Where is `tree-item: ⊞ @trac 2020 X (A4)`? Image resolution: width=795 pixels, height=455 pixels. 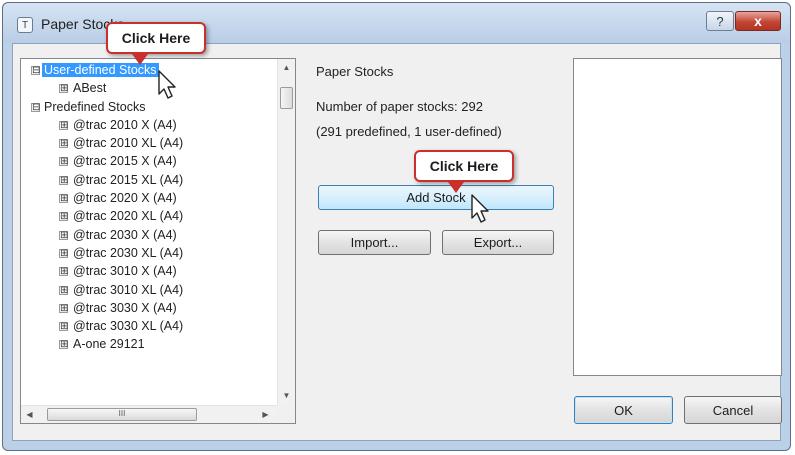 tree-item: ⊞ @trac 2020 X (A4) is located at coordinates (149, 199).